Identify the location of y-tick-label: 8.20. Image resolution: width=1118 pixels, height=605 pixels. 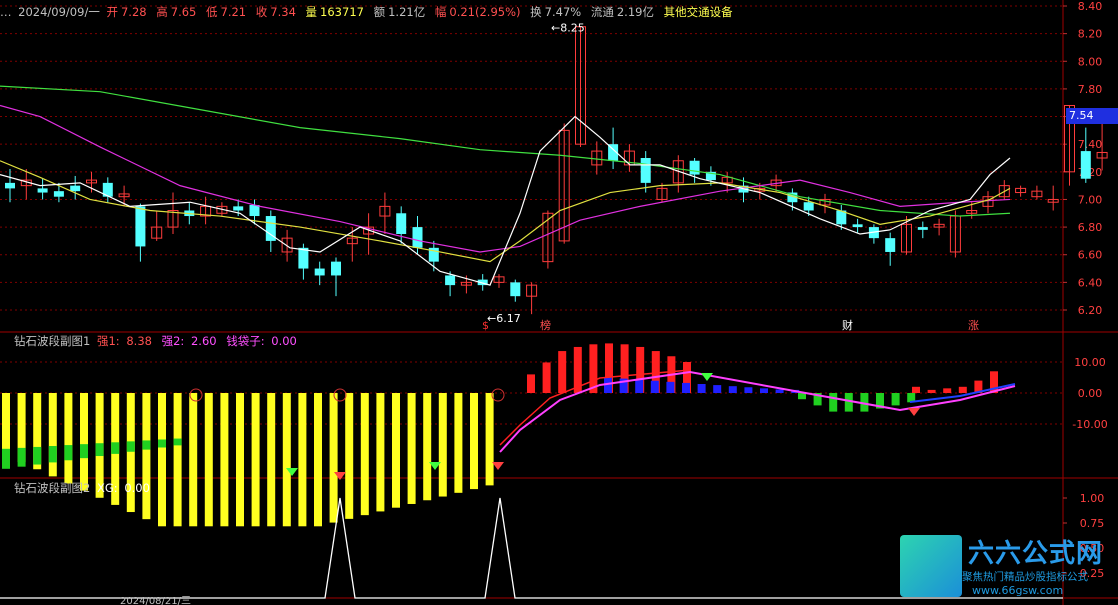
(1090, 34).